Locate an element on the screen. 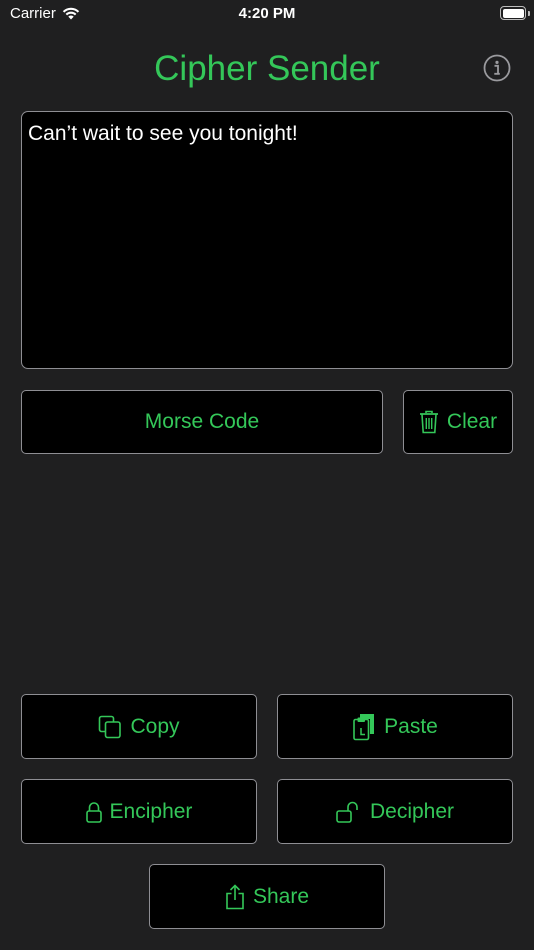 The width and height of the screenshot is (534, 950). unlock-icon is located at coordinates (347, 812).